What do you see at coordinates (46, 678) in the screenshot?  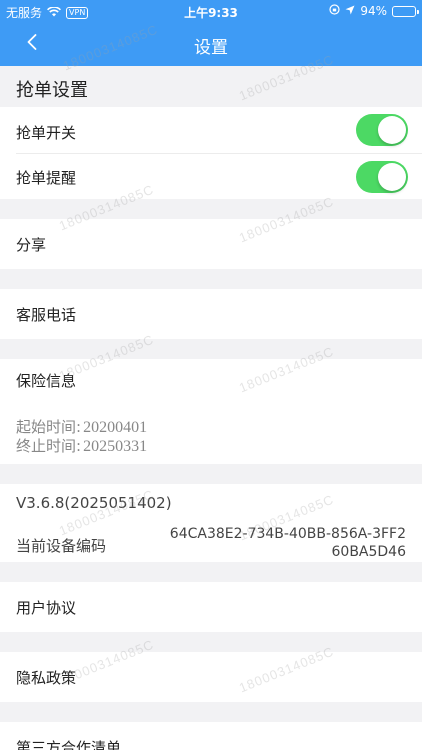 I see `privacy-policy-label: 隐私政策` at bounding box center [46, 678].